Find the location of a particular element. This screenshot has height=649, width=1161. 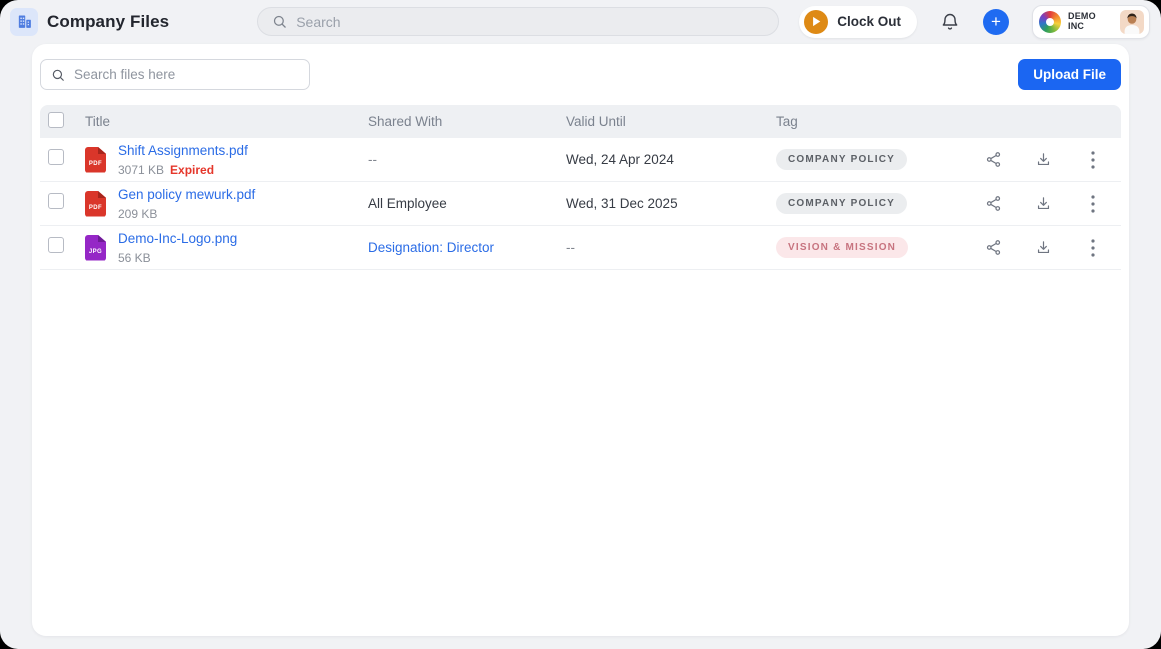

notifications-bell-icon is located at coordinates (950, 22).